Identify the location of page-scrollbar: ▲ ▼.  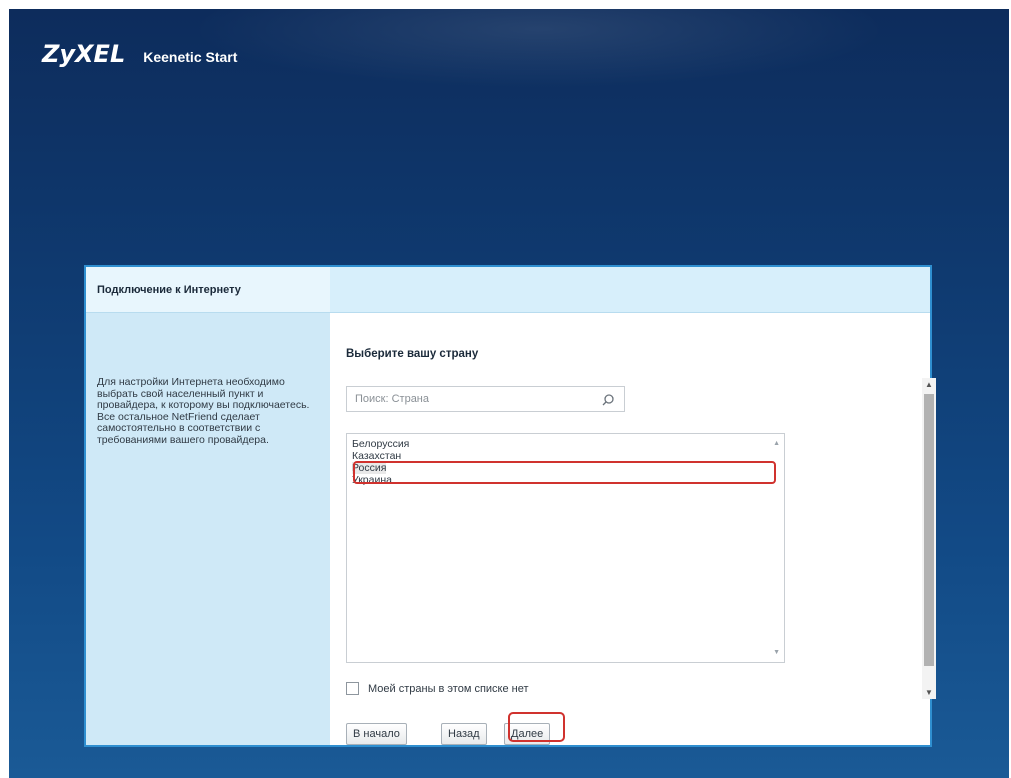
(929, 538).